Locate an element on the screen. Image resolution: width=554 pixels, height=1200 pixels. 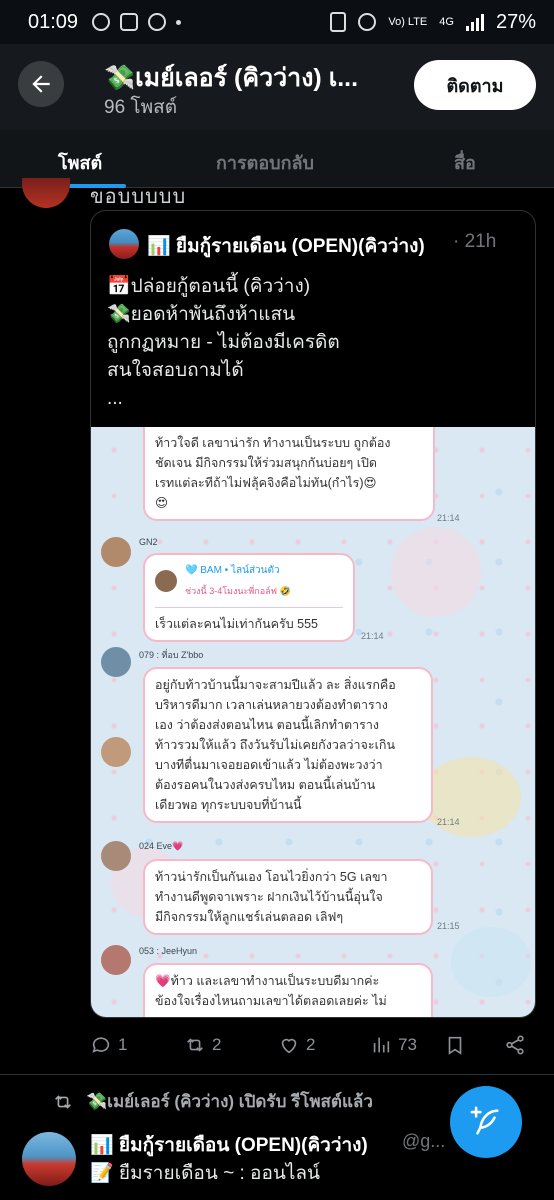
bookmark-icon is located at coordinates (455, 1045).